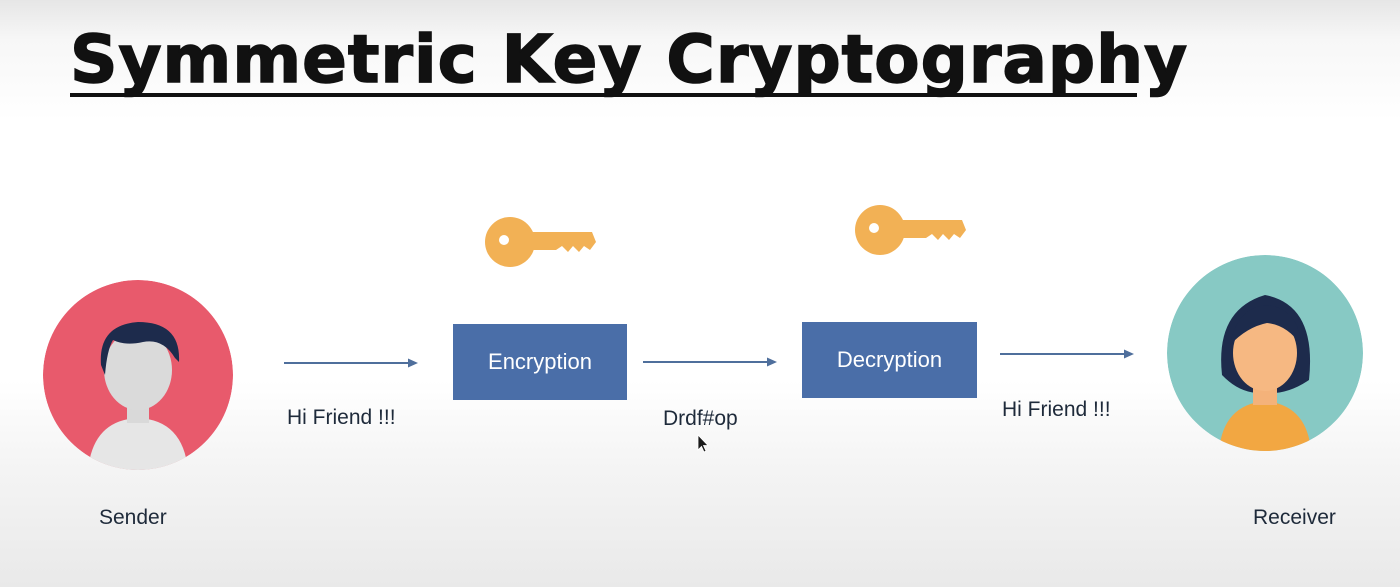 The image size is (1400, 587). I want to click on ciphertext-label: Drdf#op, so click(700, 418).